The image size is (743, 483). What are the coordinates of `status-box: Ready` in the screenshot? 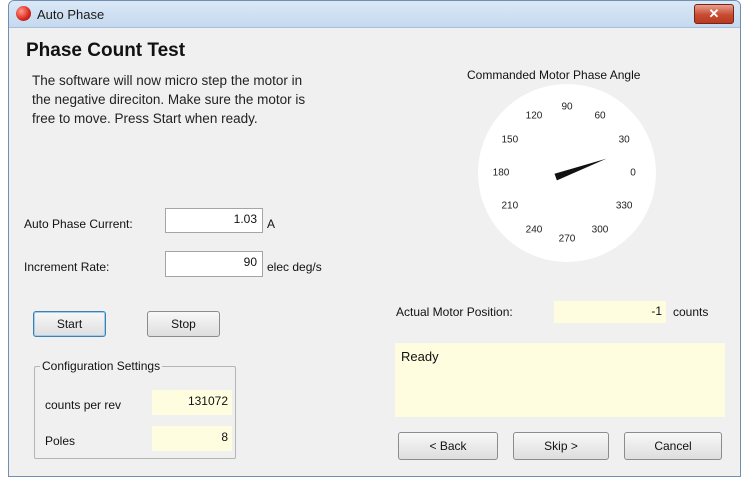 It's located at (560, 380).